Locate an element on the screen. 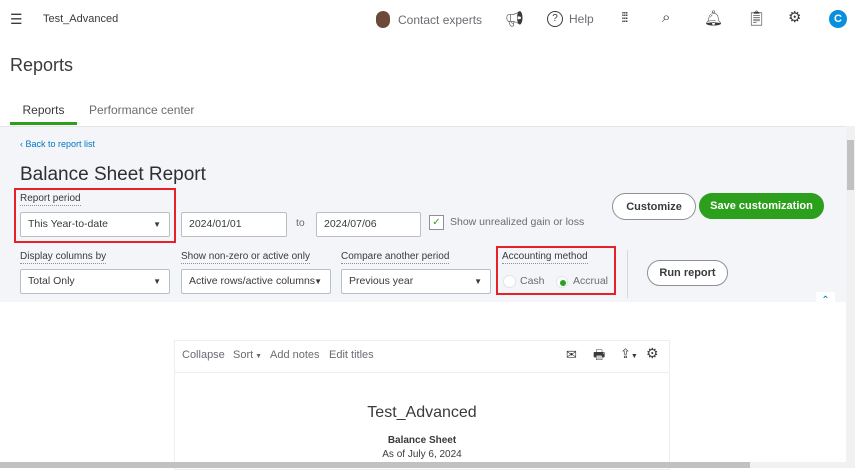 The image size is (855, 470). nonzero-select: Active rows/active columns ▼ is located at coordinates (256, 281).